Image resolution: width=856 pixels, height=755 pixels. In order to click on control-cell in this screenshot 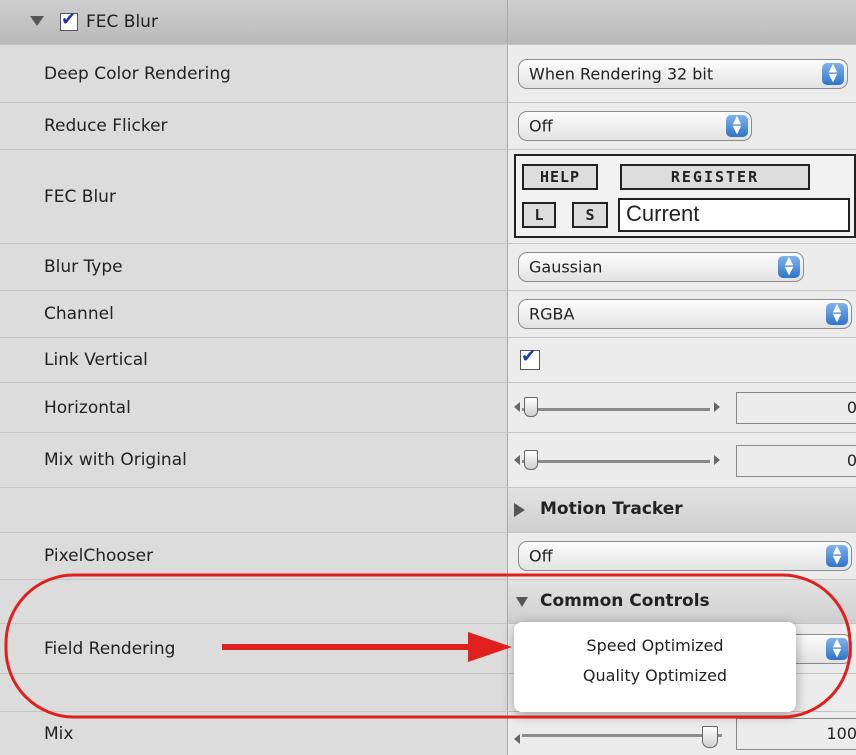, I will do `click(682, 360)`.